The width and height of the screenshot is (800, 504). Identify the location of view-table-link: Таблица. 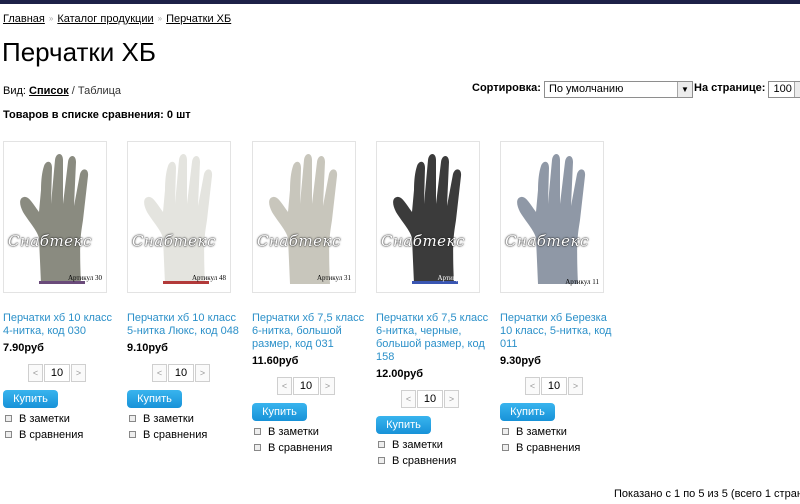
(99, 91).